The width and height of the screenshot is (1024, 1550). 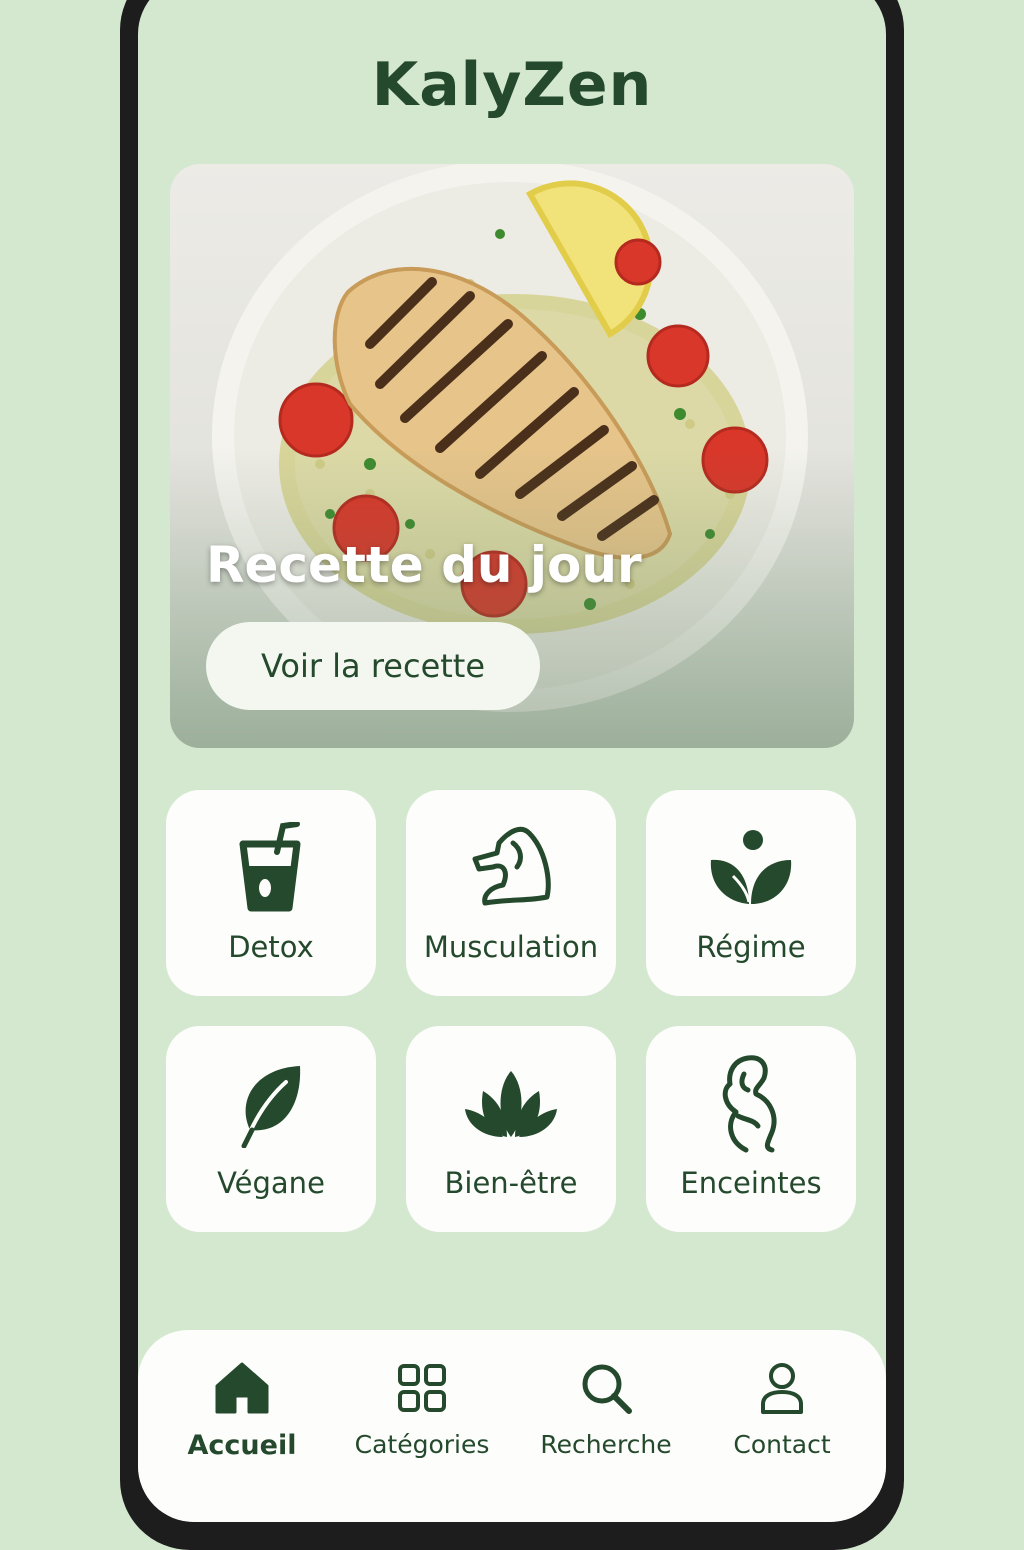 I want to click on nav-item-categories: Catégories, so click(x=422, y=1408).